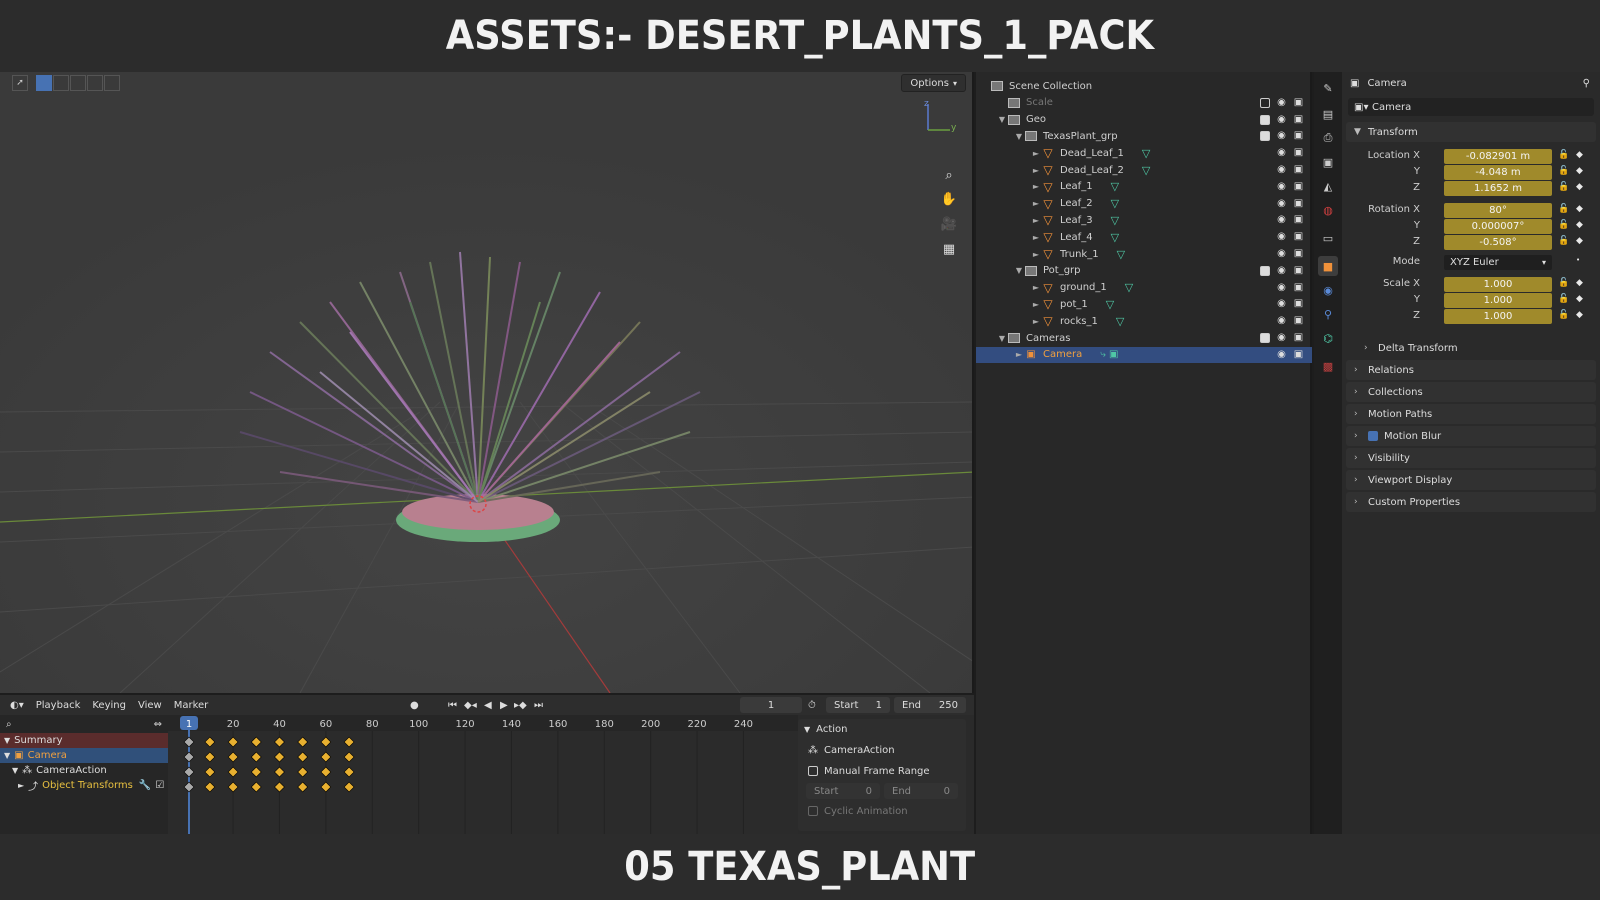  I want to click on delta-transform-header: › Delta Transform, so click(1471, 348).